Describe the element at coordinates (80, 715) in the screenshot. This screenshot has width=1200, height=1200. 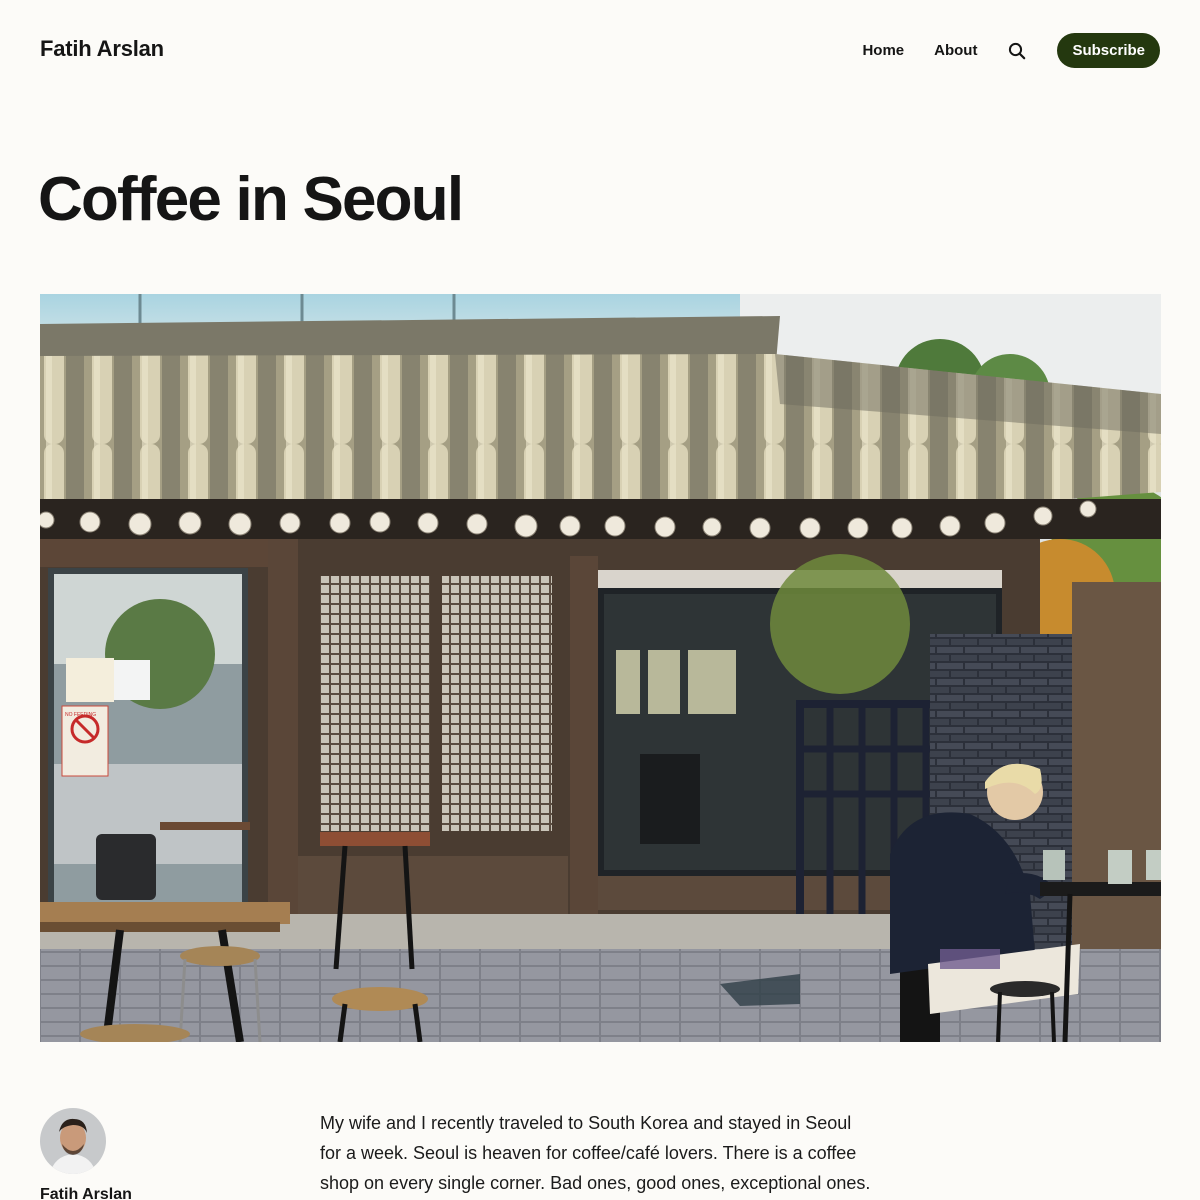
I see `no-feeding-sign: NO FEEDING` at that location.